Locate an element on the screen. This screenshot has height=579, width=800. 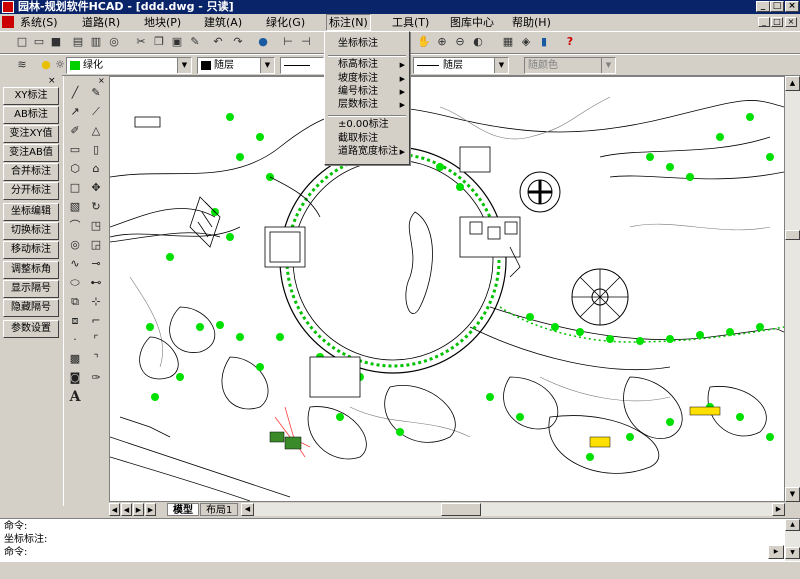
menu-tools: 工具(T) is located at coordinates (410, 22).